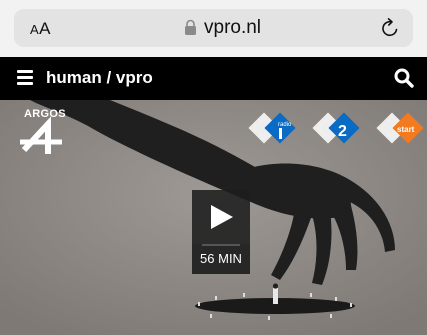  What do you see at coordinates (404, 78) in the screenshot?
I see `search-icon` at bounding box center [404, 78].